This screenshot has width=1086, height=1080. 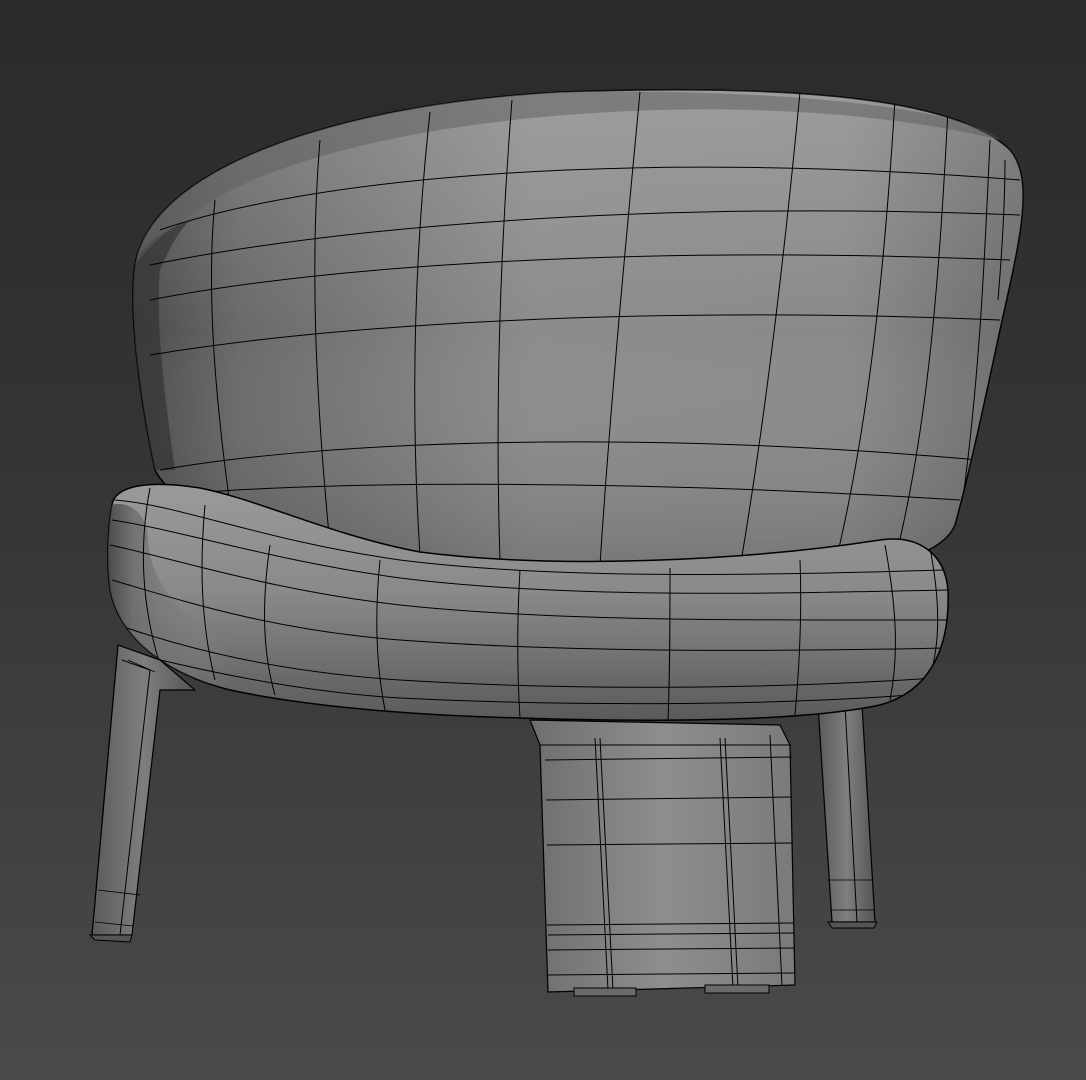 What do you see at coordinates (847, 816) in the screenshot?
I see `front-right-leg` at bounding box center [847, 816].